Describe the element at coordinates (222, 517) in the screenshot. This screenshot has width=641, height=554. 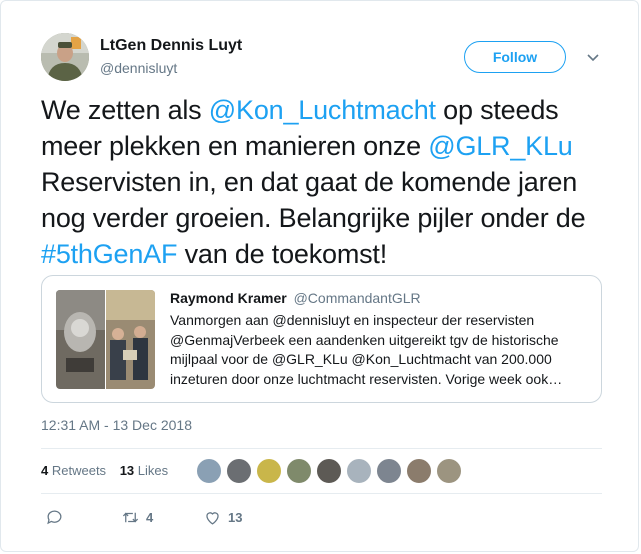
I see `like-button: 13` at that location.